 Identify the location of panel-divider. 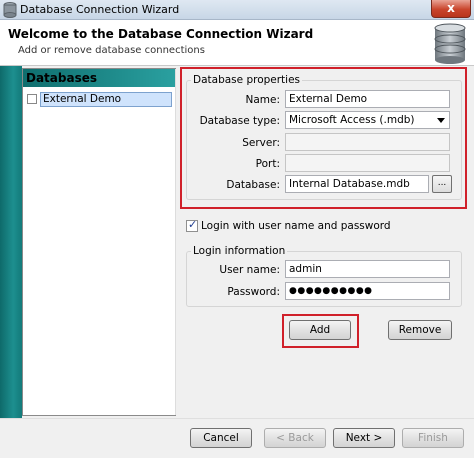
(175, 242).